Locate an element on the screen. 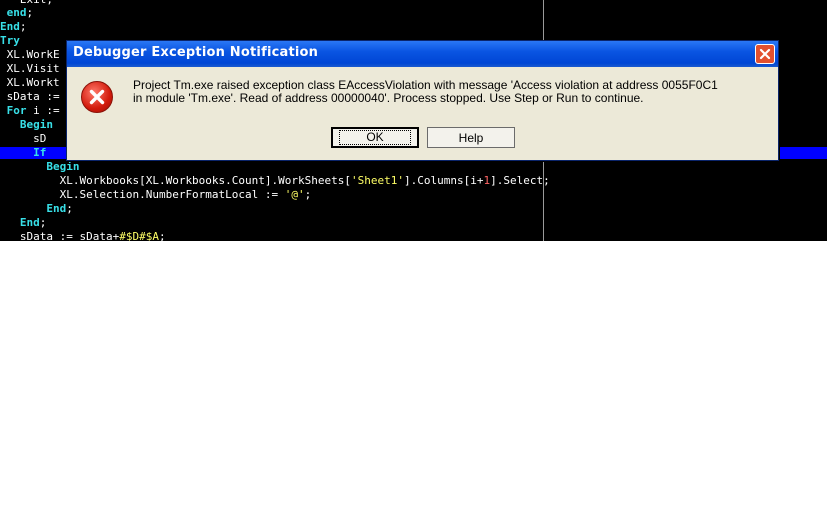 Image resolution: width=827 pixels, height=512 pixels. code-line: XL.Visit is located at coordinates (30, 69).